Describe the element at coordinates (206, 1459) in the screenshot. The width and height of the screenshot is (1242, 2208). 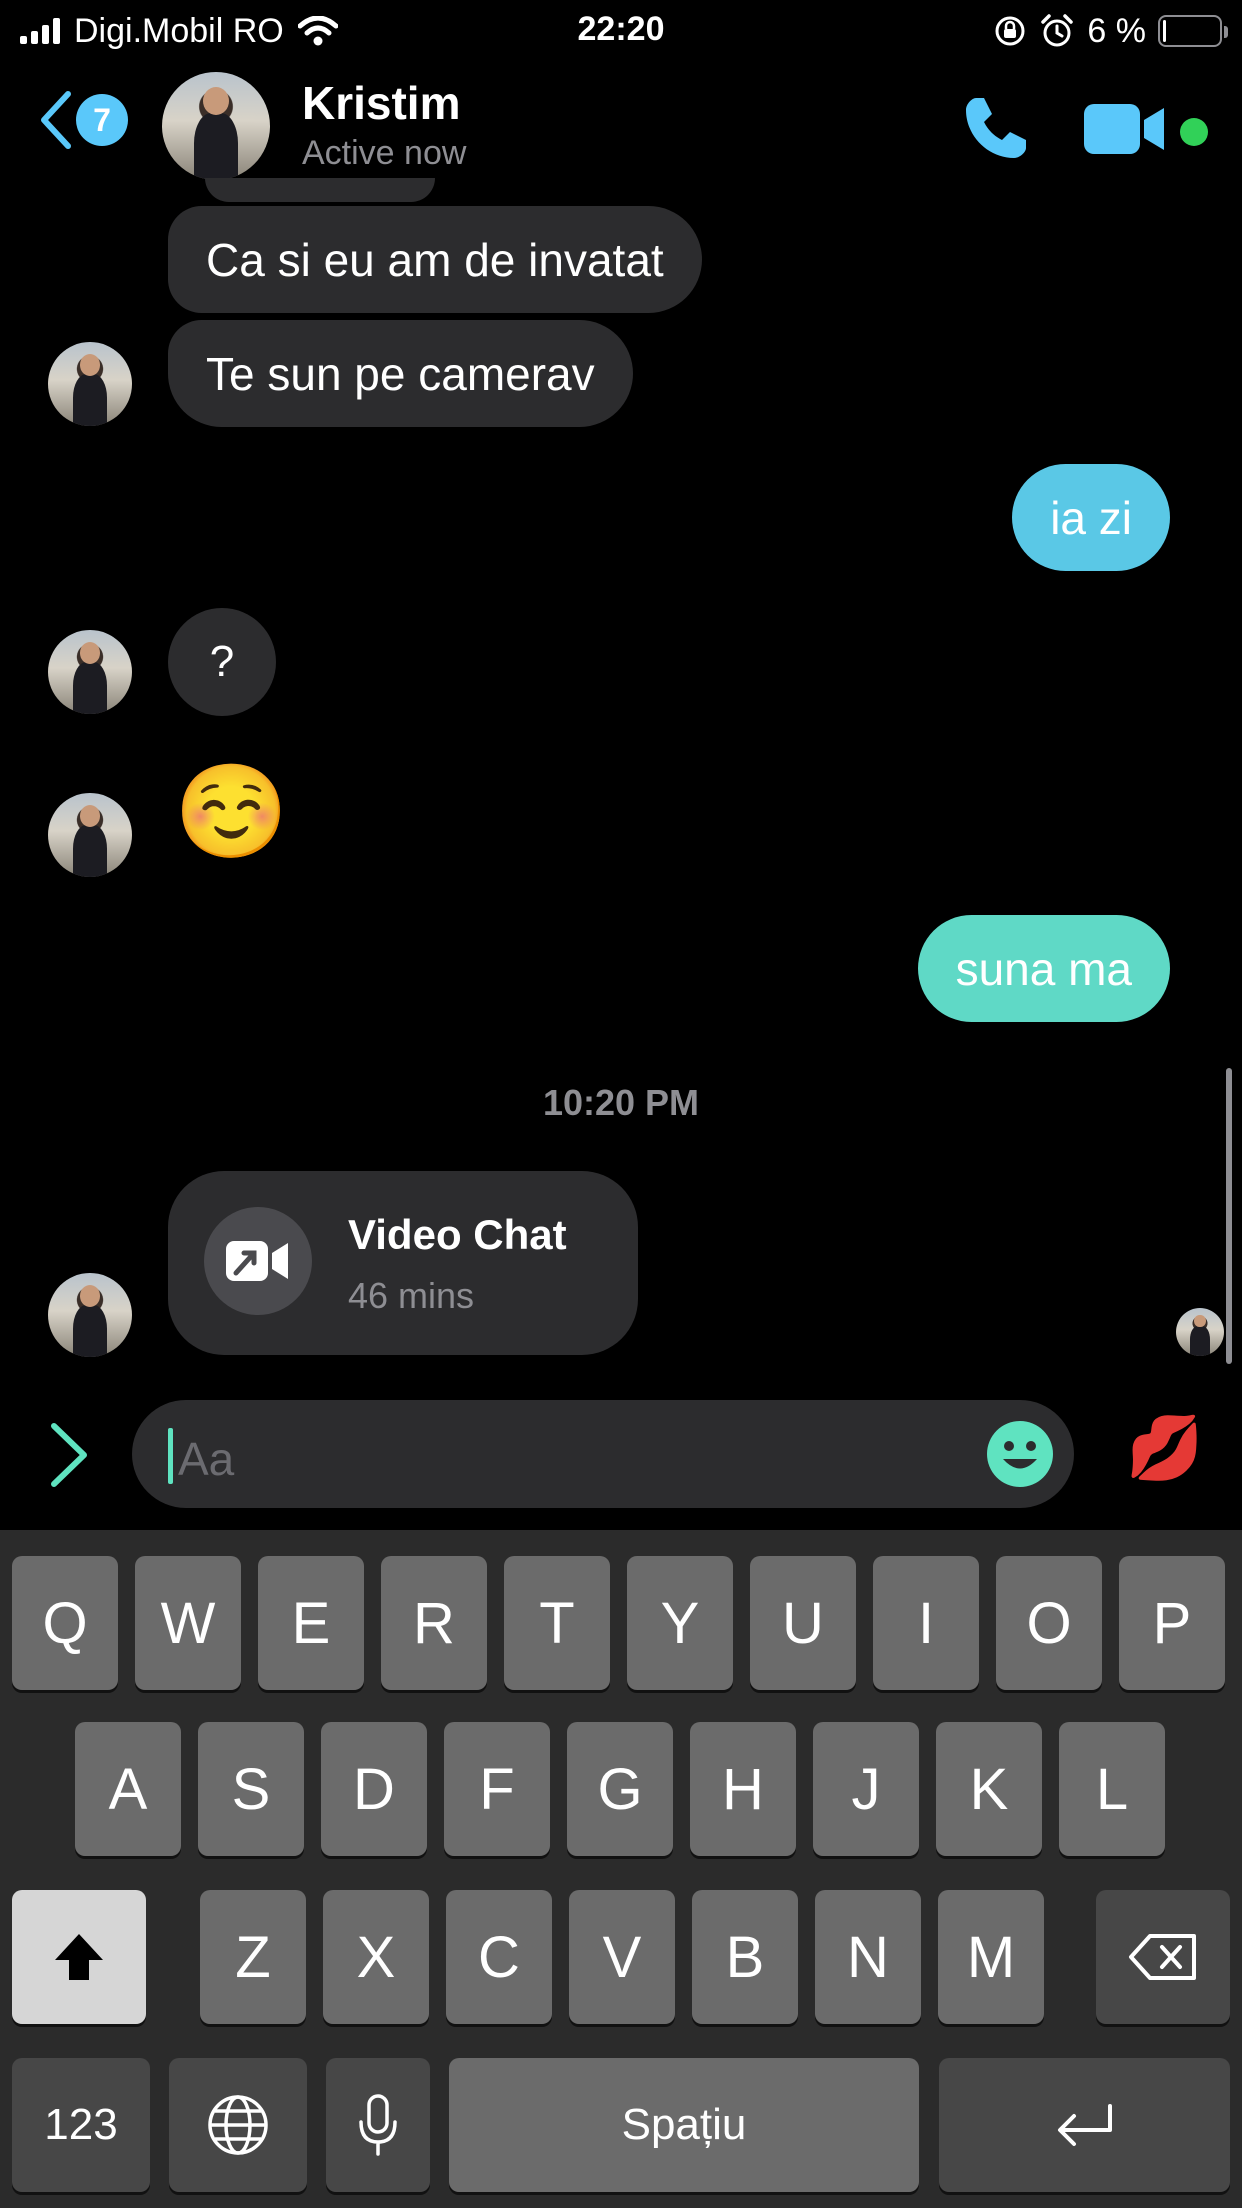
I see `message-input-placeholder: Aa` at that location.